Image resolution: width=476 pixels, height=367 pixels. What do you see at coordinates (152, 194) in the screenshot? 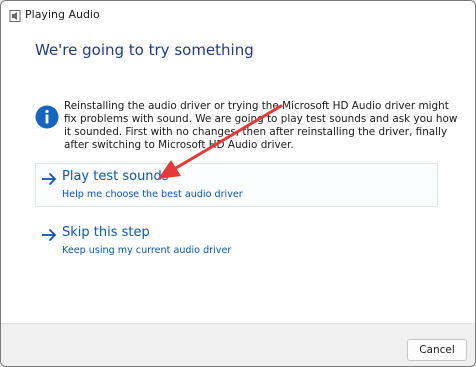
I see `option-subtitle: Help me choose the best audio driver` at bounding box center [152, 194].